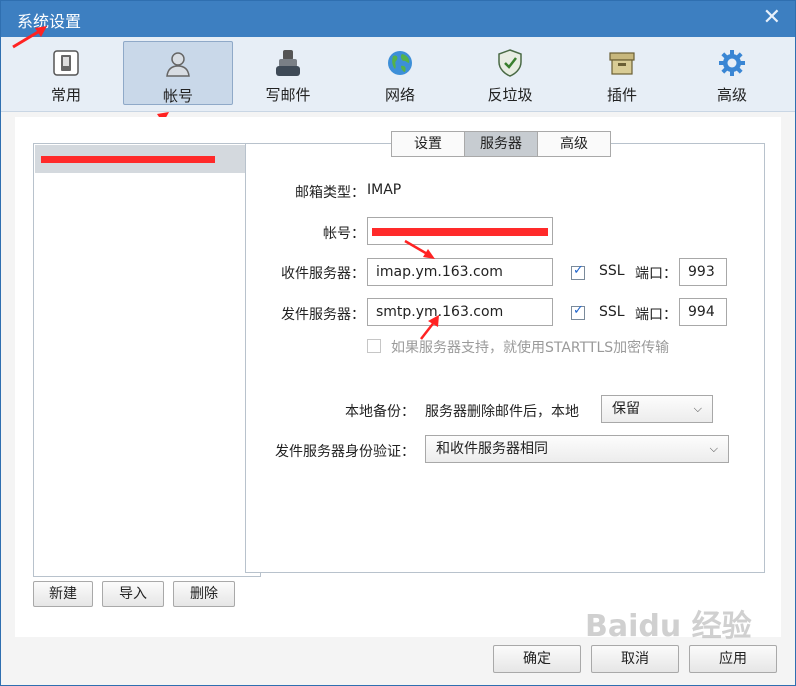 Image resolution: width=796 pixels, height=686 pixels. Describe the element at coordinates (374, 346) in the screenshot. I see `starttls-checkbox` at that location.